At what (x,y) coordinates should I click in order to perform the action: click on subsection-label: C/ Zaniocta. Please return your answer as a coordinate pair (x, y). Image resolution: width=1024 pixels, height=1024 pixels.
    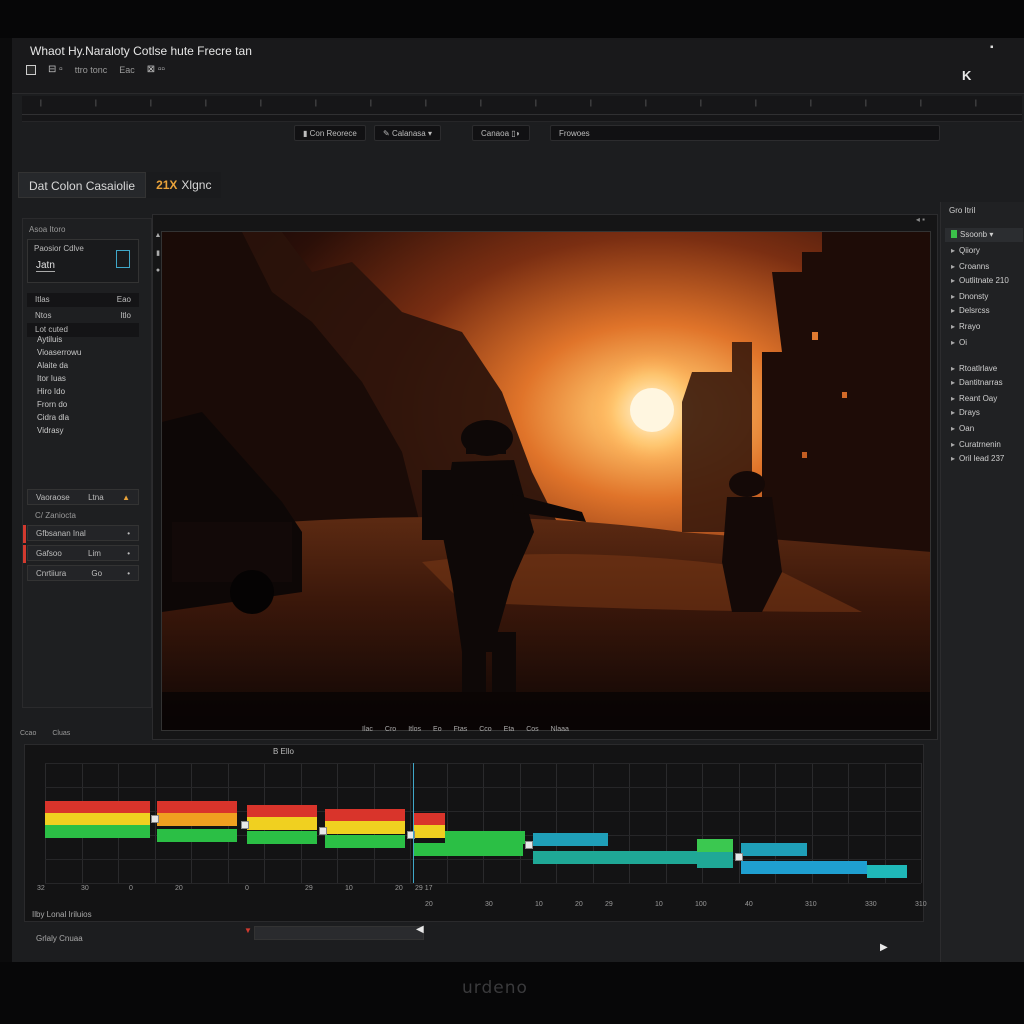
    Looking at the image, I should click on (55, 515).